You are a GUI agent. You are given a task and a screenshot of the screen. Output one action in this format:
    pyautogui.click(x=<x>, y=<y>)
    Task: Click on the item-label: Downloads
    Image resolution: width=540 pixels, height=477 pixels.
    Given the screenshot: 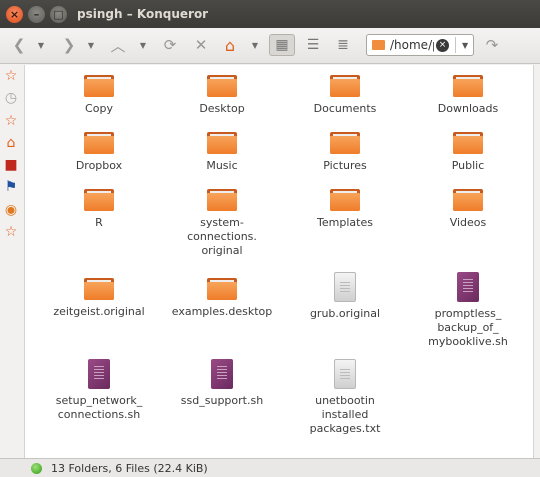 What is the action you would take?
    pyautogui.click(x=468, y=108)
    